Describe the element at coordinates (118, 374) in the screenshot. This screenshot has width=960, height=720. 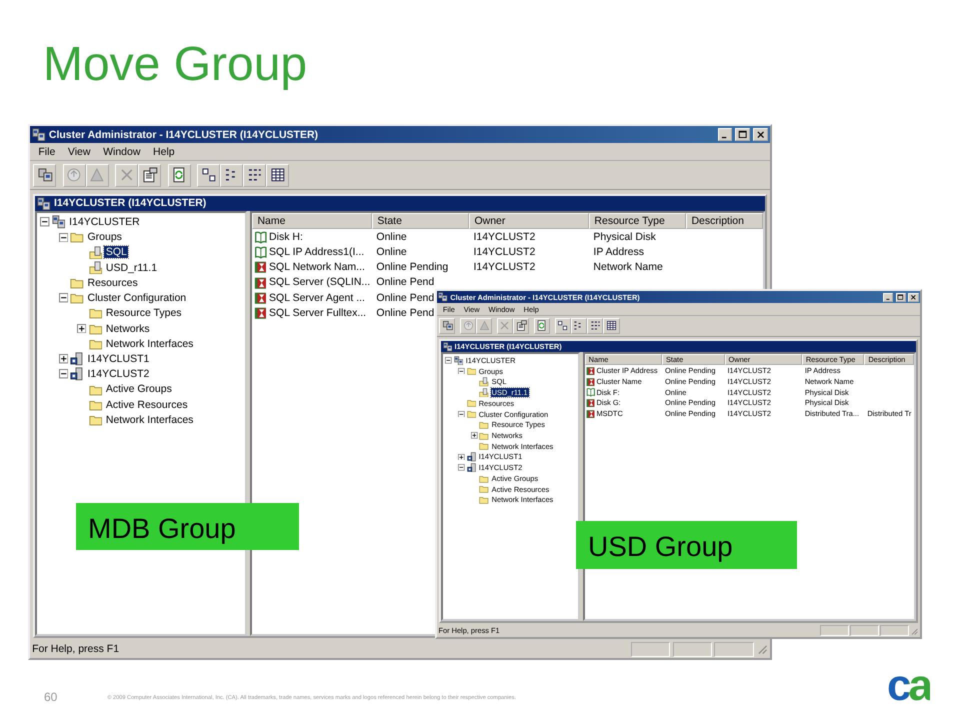
I see `tree-item: I14YCLUST2` at that location.